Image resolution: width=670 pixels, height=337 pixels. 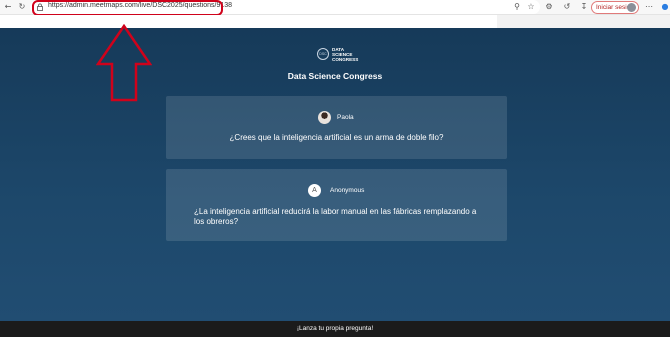 I want to click on question-author: Paola, so click(x=336, y=118).